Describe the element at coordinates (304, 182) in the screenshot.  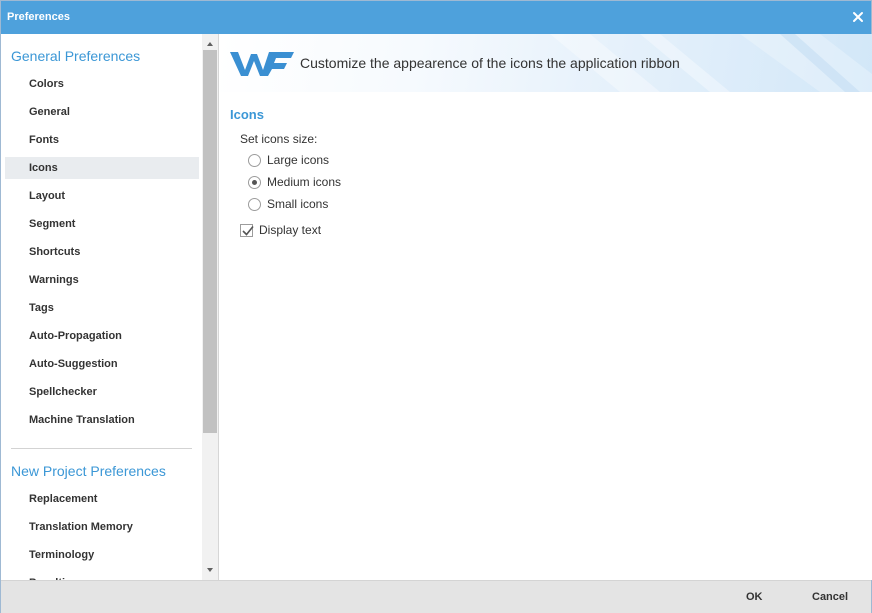
I see `medium-icons-label: Medium icons` at that location.